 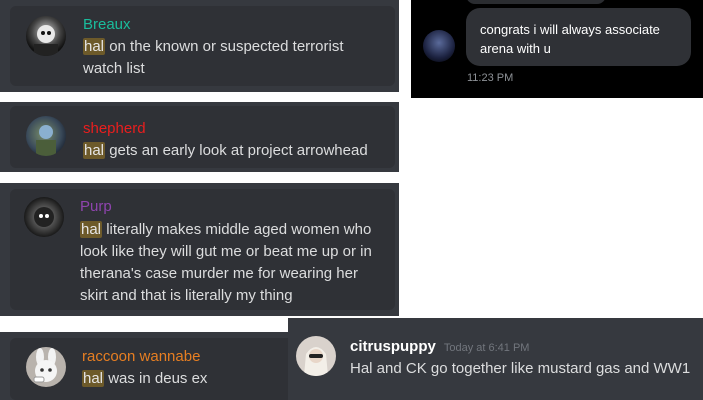 What do you see at coordinates (486, 348) in the screenshot?
I see `message-timestamp: Today at 6:41 PM` at bounding box center [486, 348].